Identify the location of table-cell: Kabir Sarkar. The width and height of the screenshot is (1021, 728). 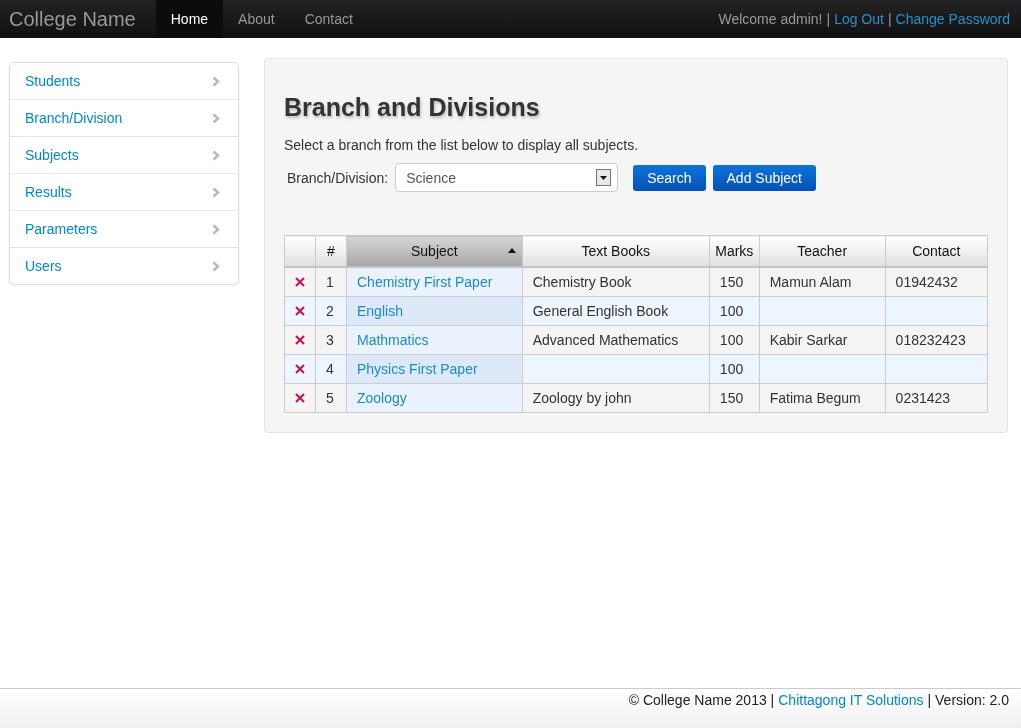
(808, 340).